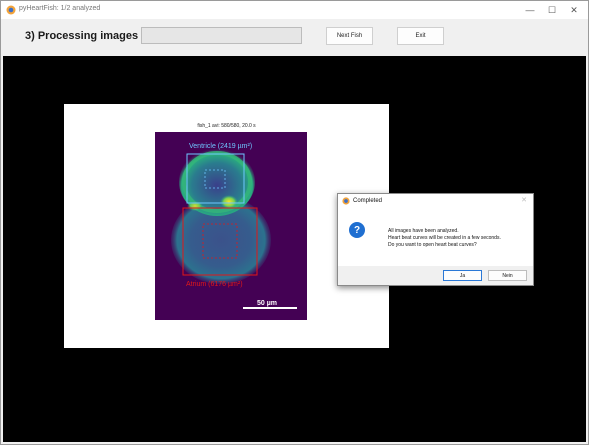 This screenshot has width=589, height=445. Describe the element at coordinates (270, 308) in the screenshot. I see `scale-bar` at that location.